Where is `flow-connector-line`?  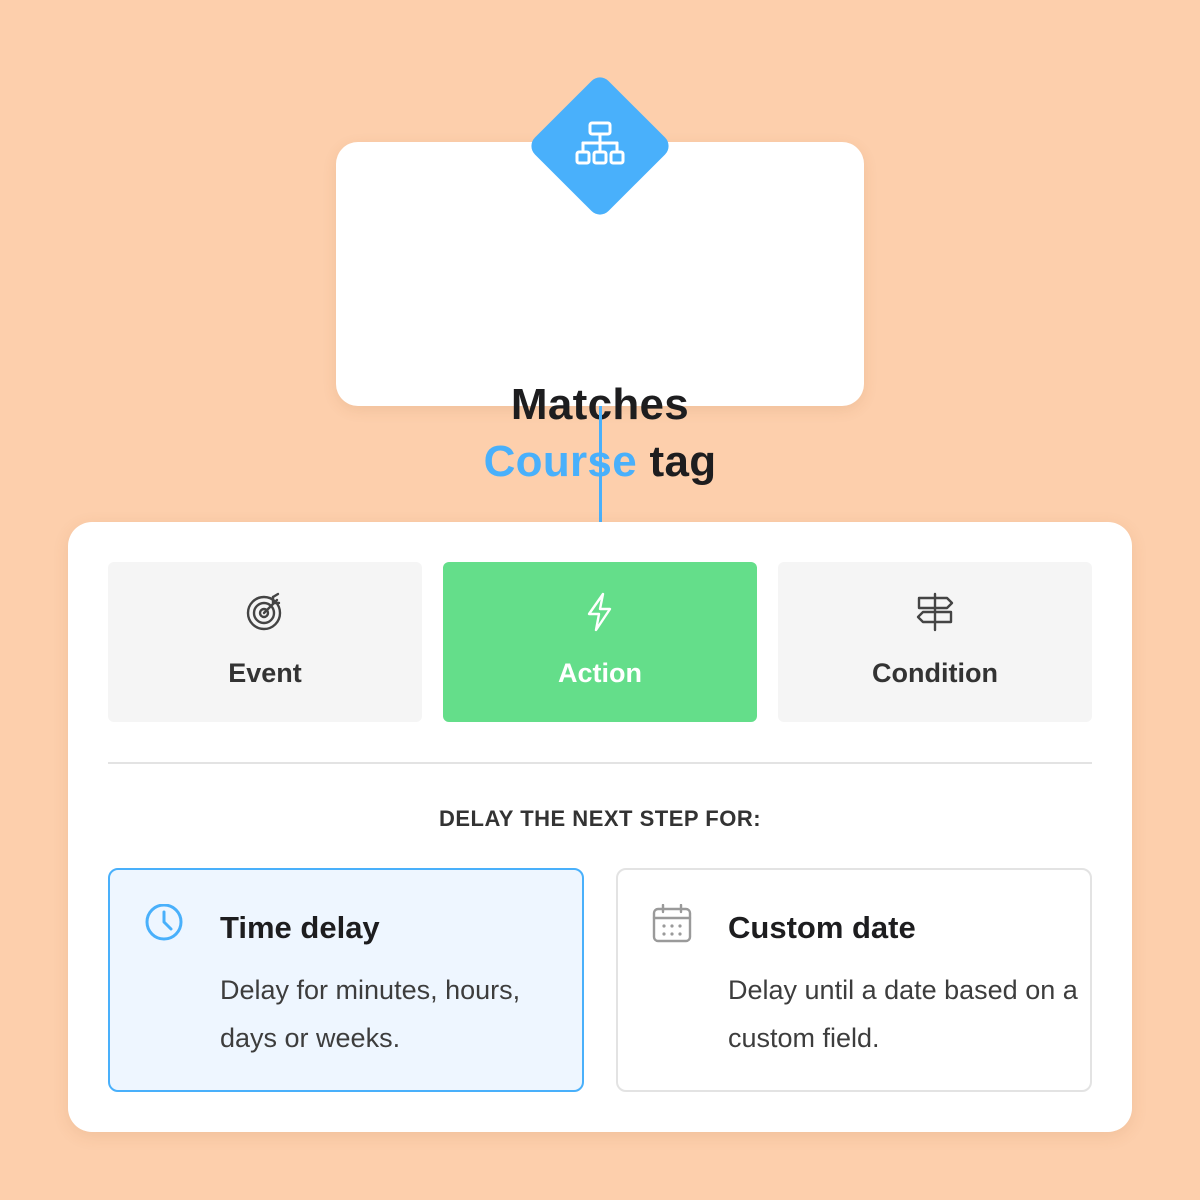
flow-connector-line is located at coordinates (600, 464).